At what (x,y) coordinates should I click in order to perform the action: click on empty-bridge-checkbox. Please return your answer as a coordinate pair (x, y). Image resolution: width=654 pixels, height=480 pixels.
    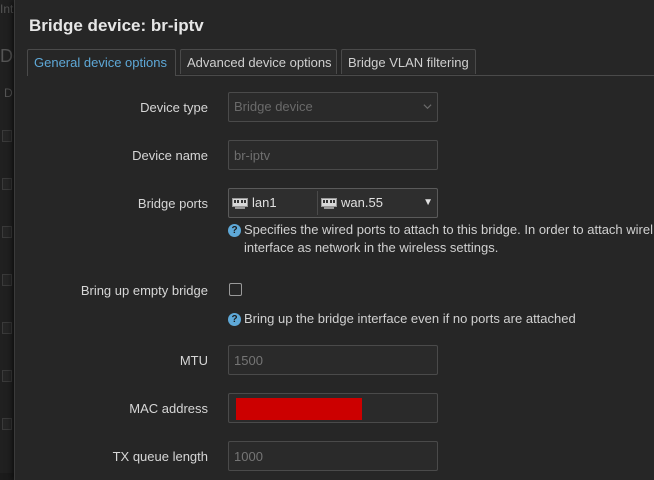
    Looking at the image, I should click on (235, 289).